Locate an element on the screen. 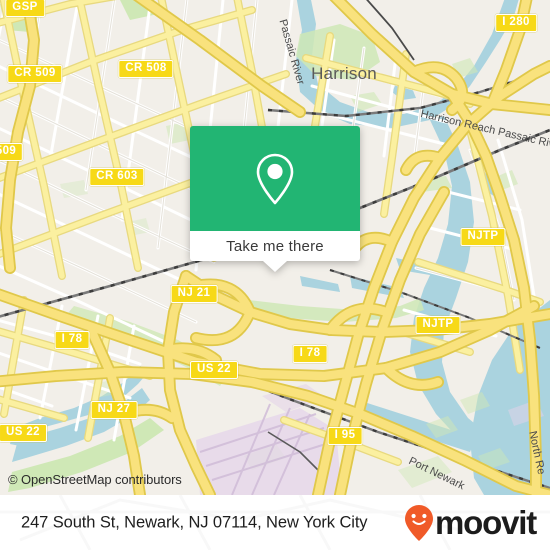  popup-tail is located at coordinates (275, 266).